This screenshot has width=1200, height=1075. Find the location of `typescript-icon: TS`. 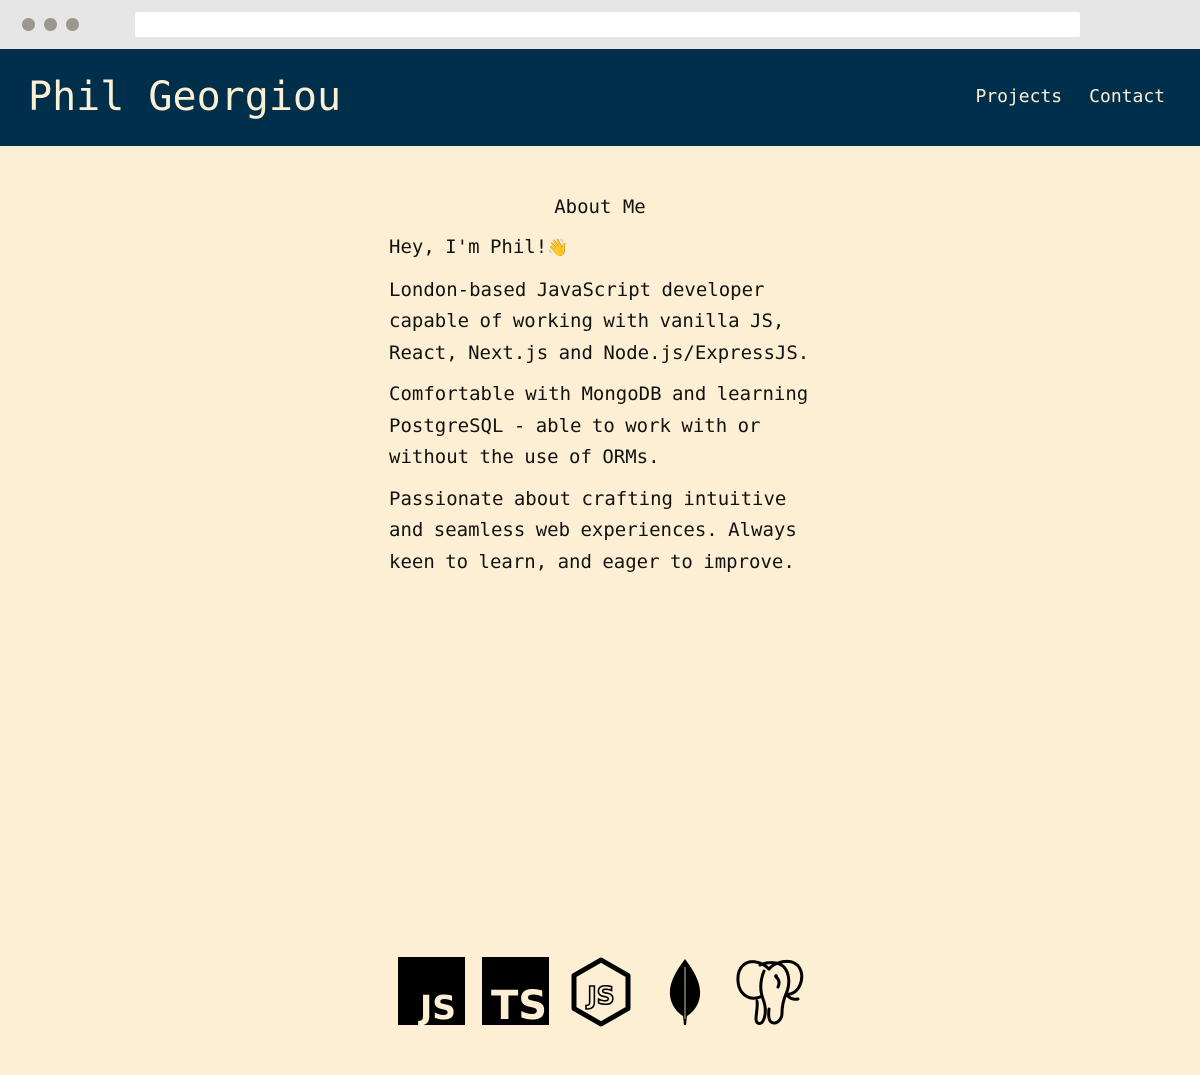

typescript-icon: TS is located at coordinates (515, 991).